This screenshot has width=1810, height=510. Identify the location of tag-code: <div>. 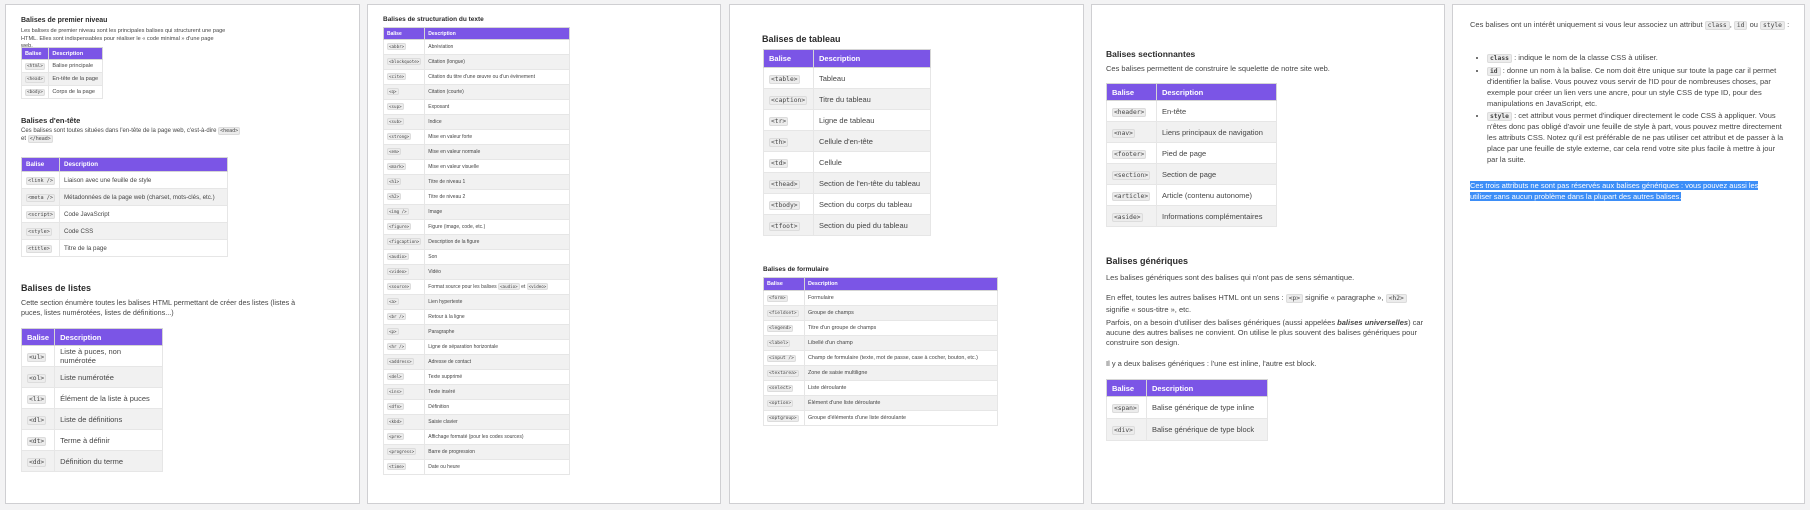
(1123, 430).